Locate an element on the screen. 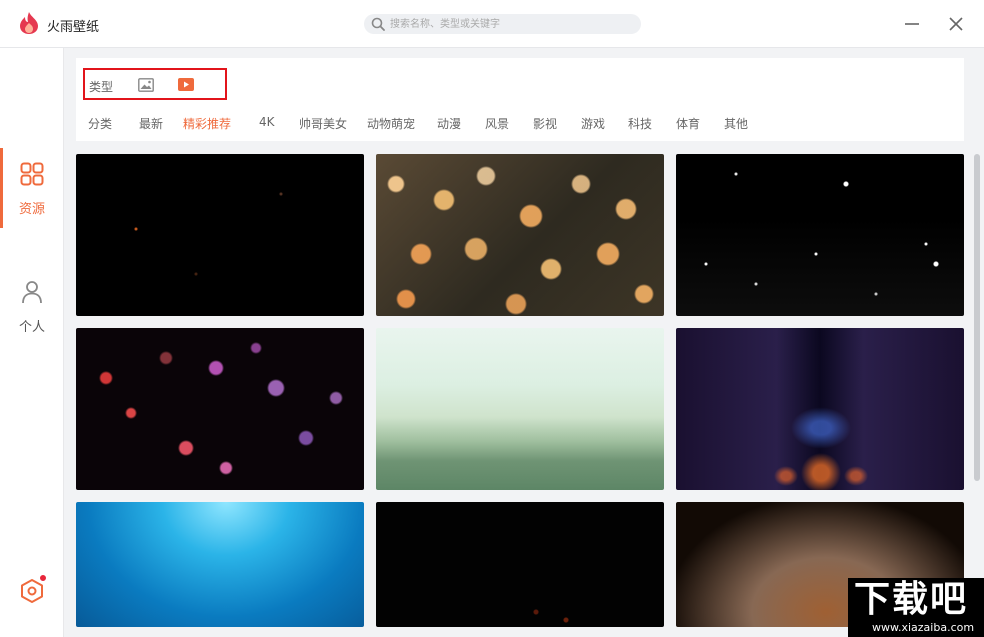  sidebar-item-label: 资源 is located at coordinates (31, 209).